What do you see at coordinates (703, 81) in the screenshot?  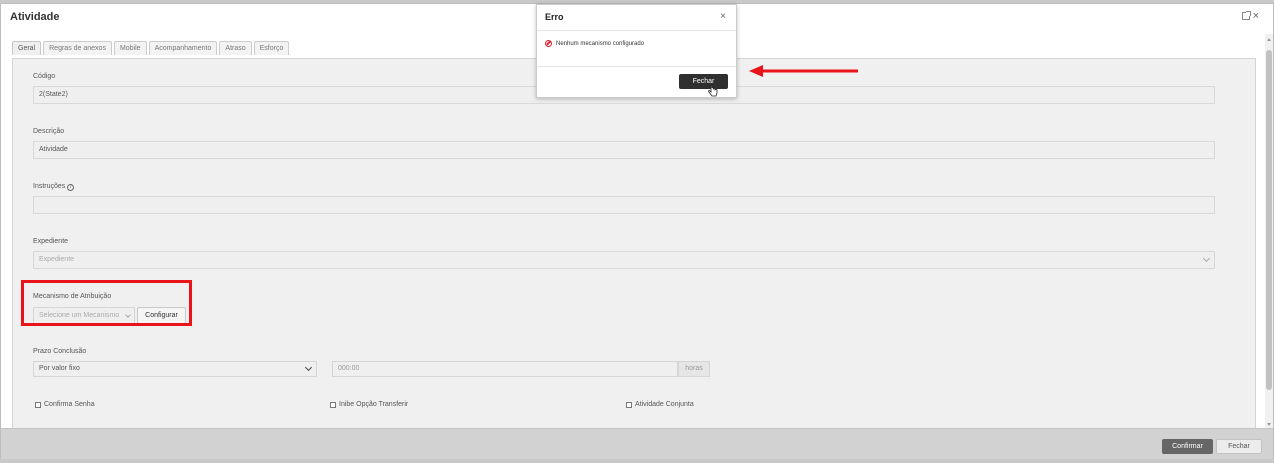 I see `dialog-fechar-button: Fechar` at bounding box center [703, 81].